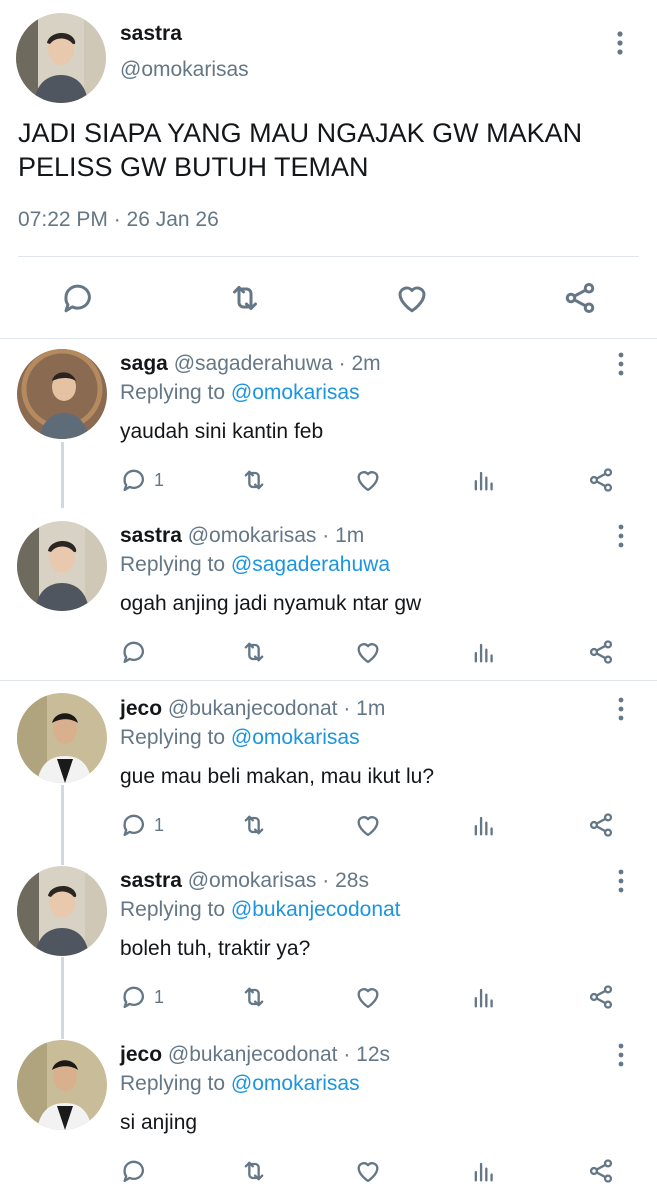 The height and width of the screenshot is (1200, 657). Describe the element at coordinates (184, 70) in the screenshot. I see `author-handle: @omokarisas` at that location.